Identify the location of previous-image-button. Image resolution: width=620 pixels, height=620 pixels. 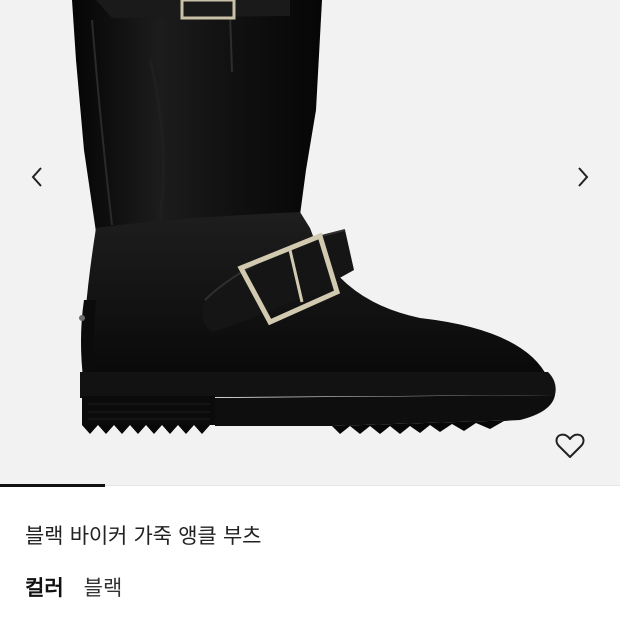
(37, 177).